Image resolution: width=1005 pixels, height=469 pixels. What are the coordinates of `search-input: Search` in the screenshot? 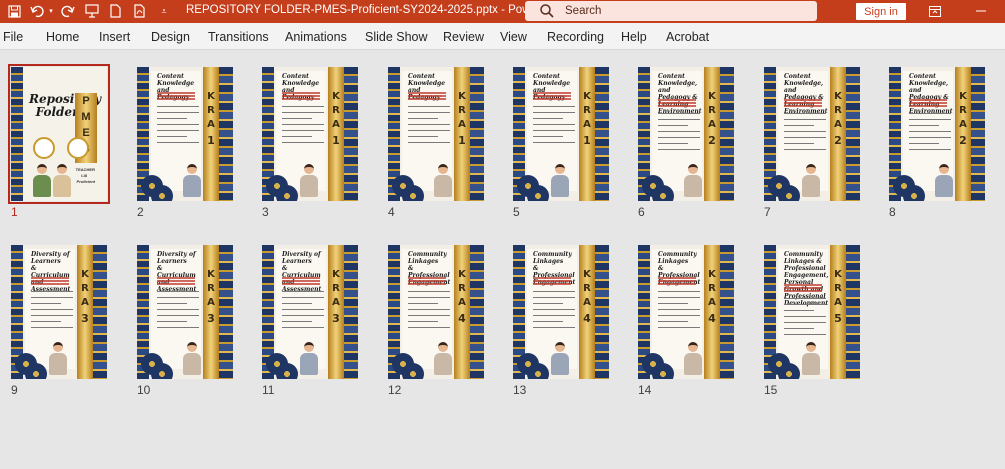 It's located at (671, 11).